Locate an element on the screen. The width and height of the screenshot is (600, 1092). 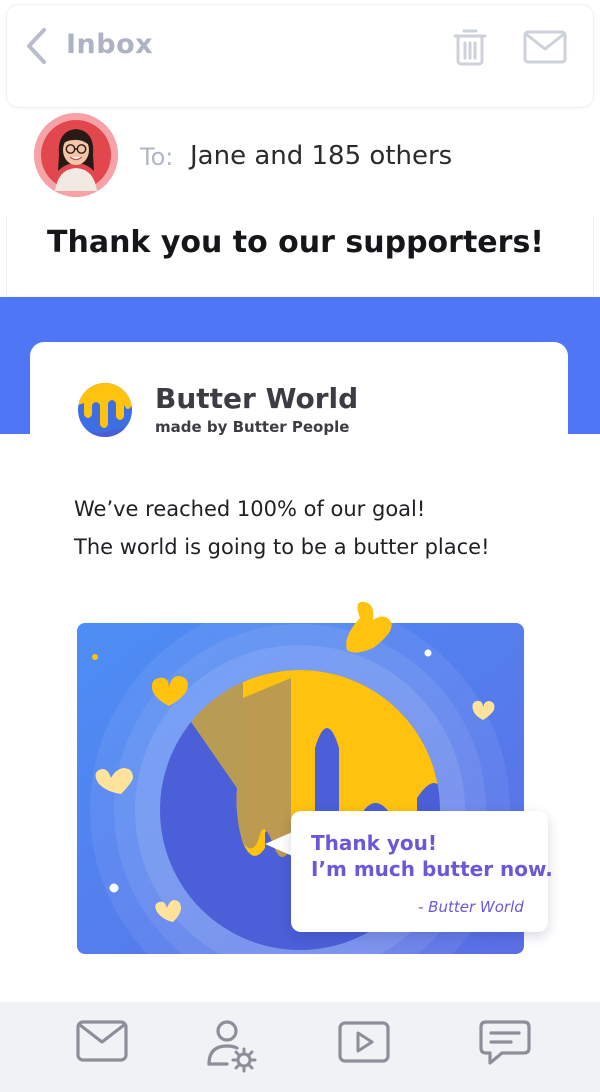
trash-icon is located at coordinates (470, 47).